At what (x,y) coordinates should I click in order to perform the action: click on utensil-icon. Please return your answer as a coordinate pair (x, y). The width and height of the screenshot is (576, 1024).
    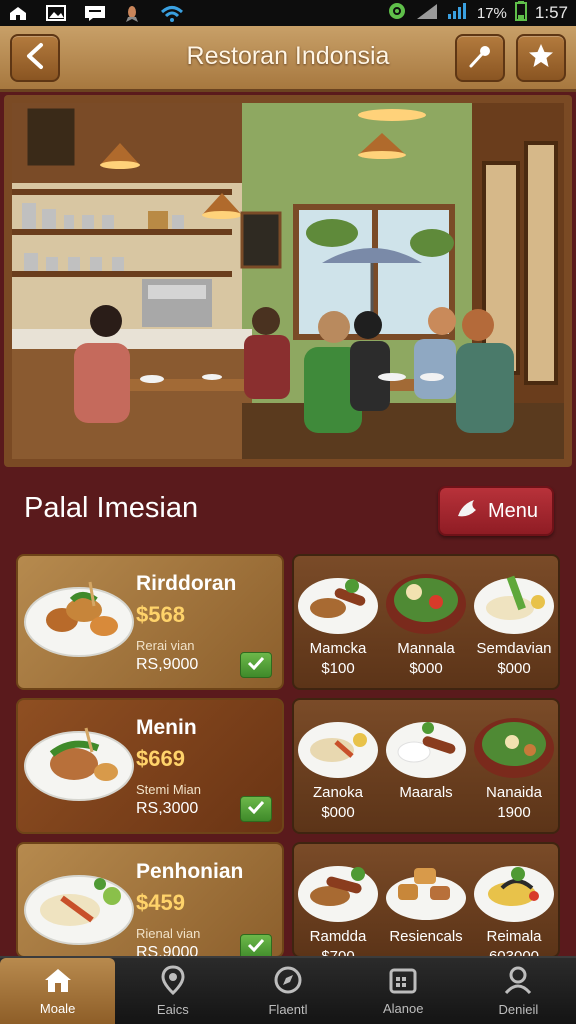
    Looking at the image, I should click on (480, 58).